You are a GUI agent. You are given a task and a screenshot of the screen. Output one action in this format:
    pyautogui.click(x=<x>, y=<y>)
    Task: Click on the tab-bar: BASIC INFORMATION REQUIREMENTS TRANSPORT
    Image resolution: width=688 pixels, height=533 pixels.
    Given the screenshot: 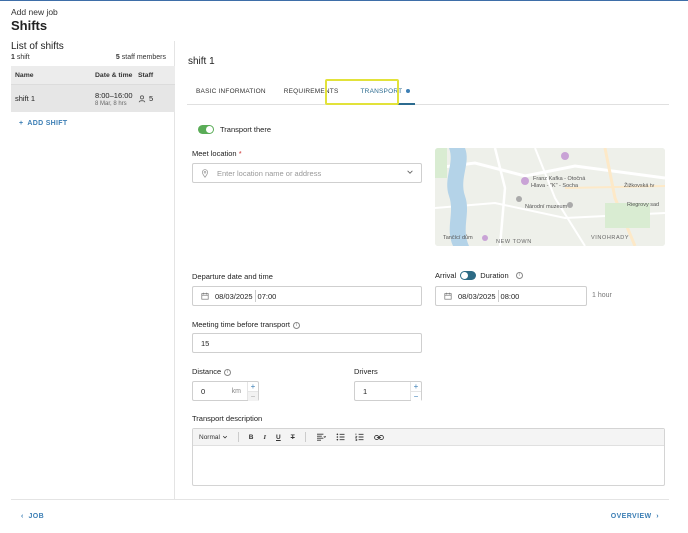 What is the action you would take?
    pyautogui.click(x=428, y=93)
    